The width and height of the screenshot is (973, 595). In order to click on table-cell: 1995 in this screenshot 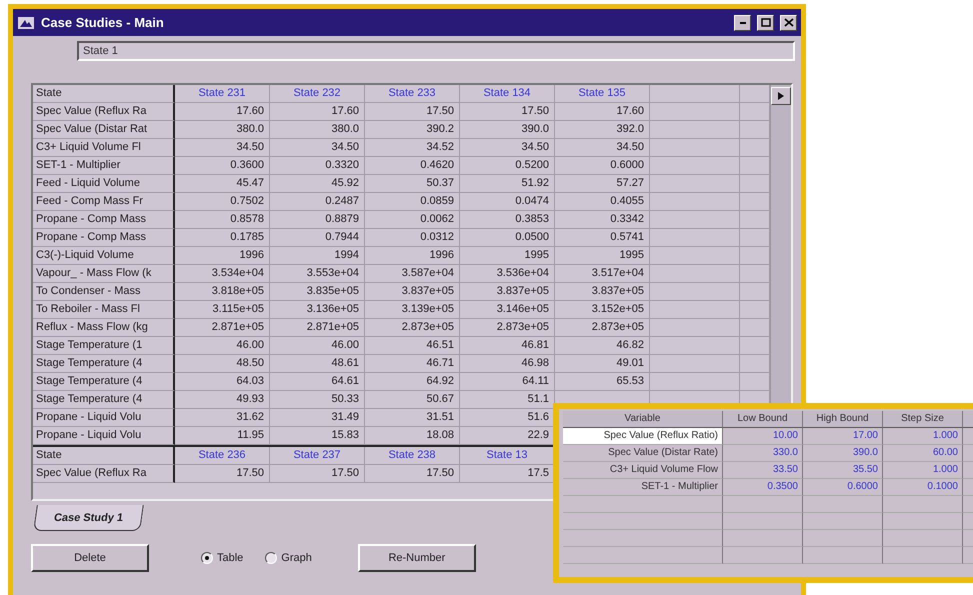, I will do `click(602, 256)`.